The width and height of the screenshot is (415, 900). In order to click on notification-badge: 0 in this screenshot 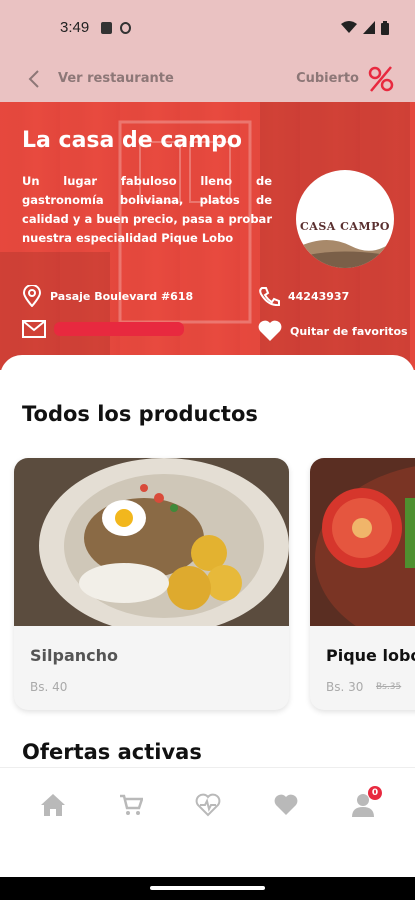, I will do `click(375, 793)`.